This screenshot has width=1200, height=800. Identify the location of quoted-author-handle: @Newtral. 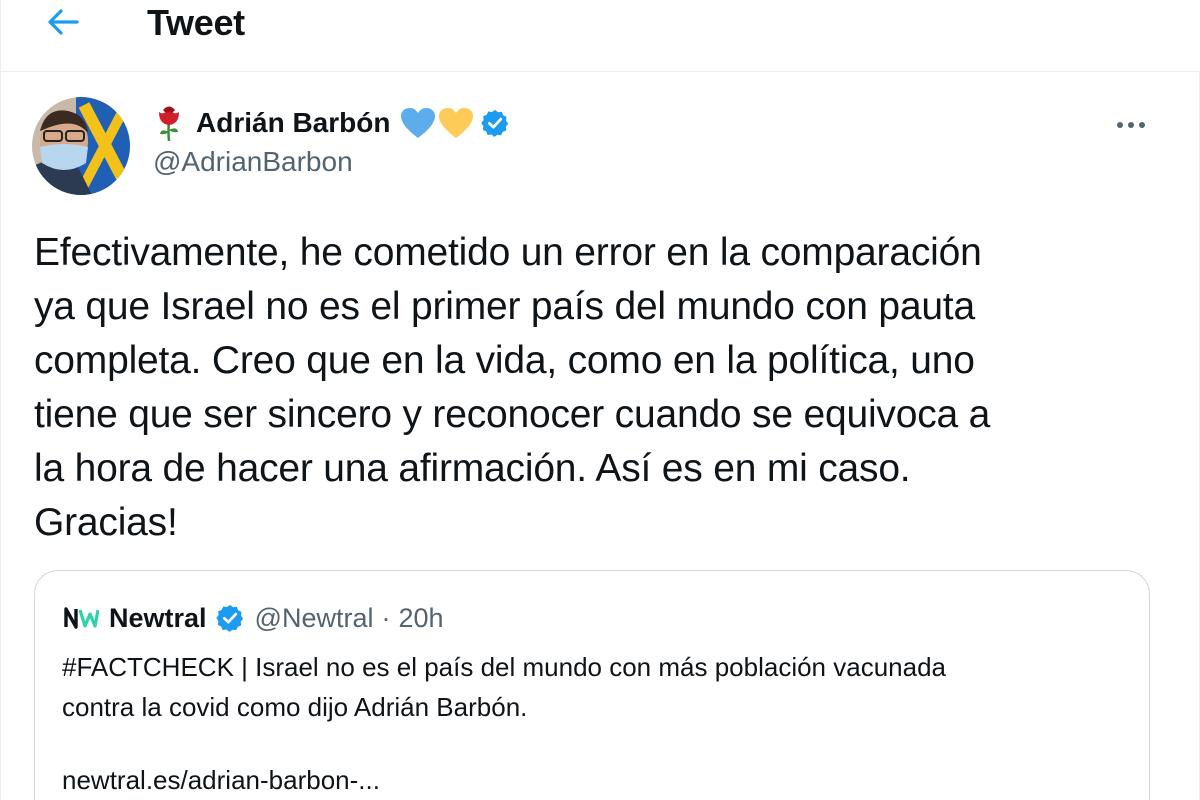
(314, 617).